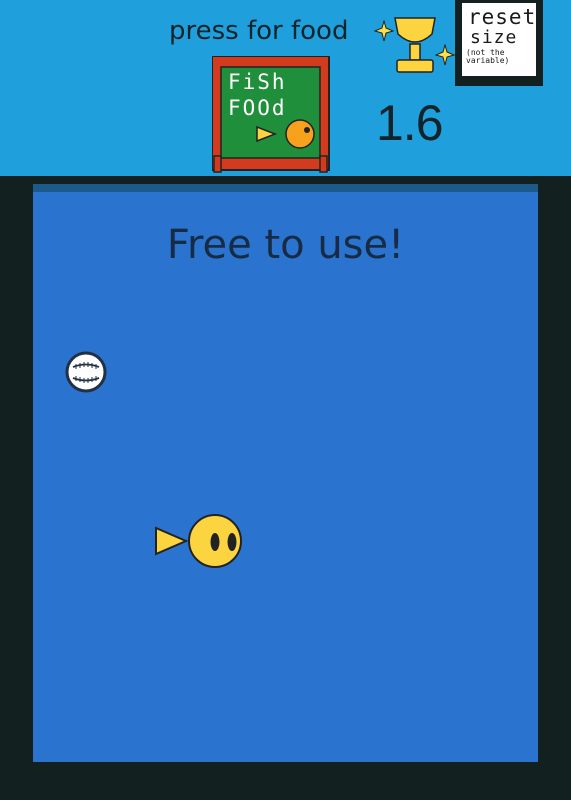 The width and height of the screenshot is (571, 800). Describe the element at coordinates (257, 82) in the screenshot. I see `sign-text-line1: FiSh` at that location.